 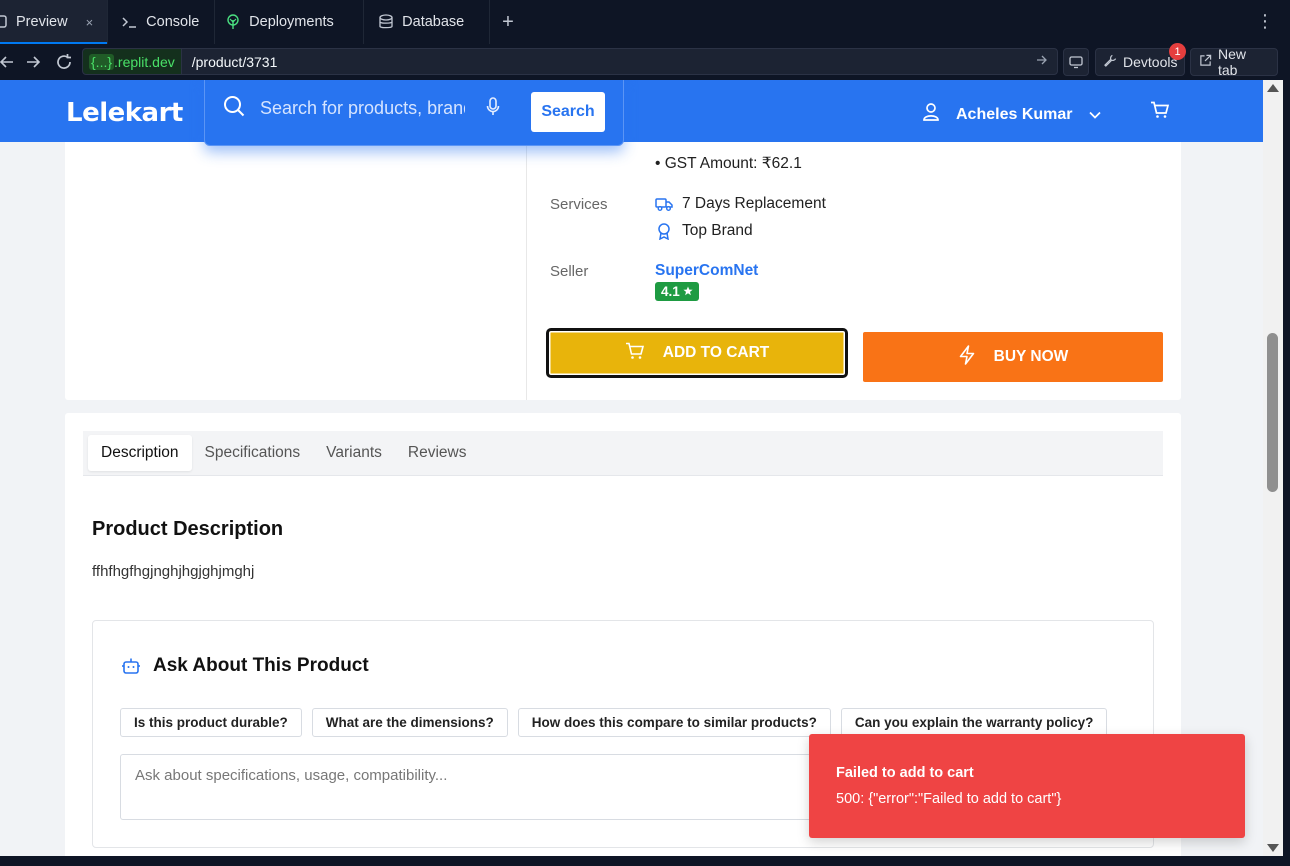 I want to click on tab-database-label: Database, so click(x=433, y=22).